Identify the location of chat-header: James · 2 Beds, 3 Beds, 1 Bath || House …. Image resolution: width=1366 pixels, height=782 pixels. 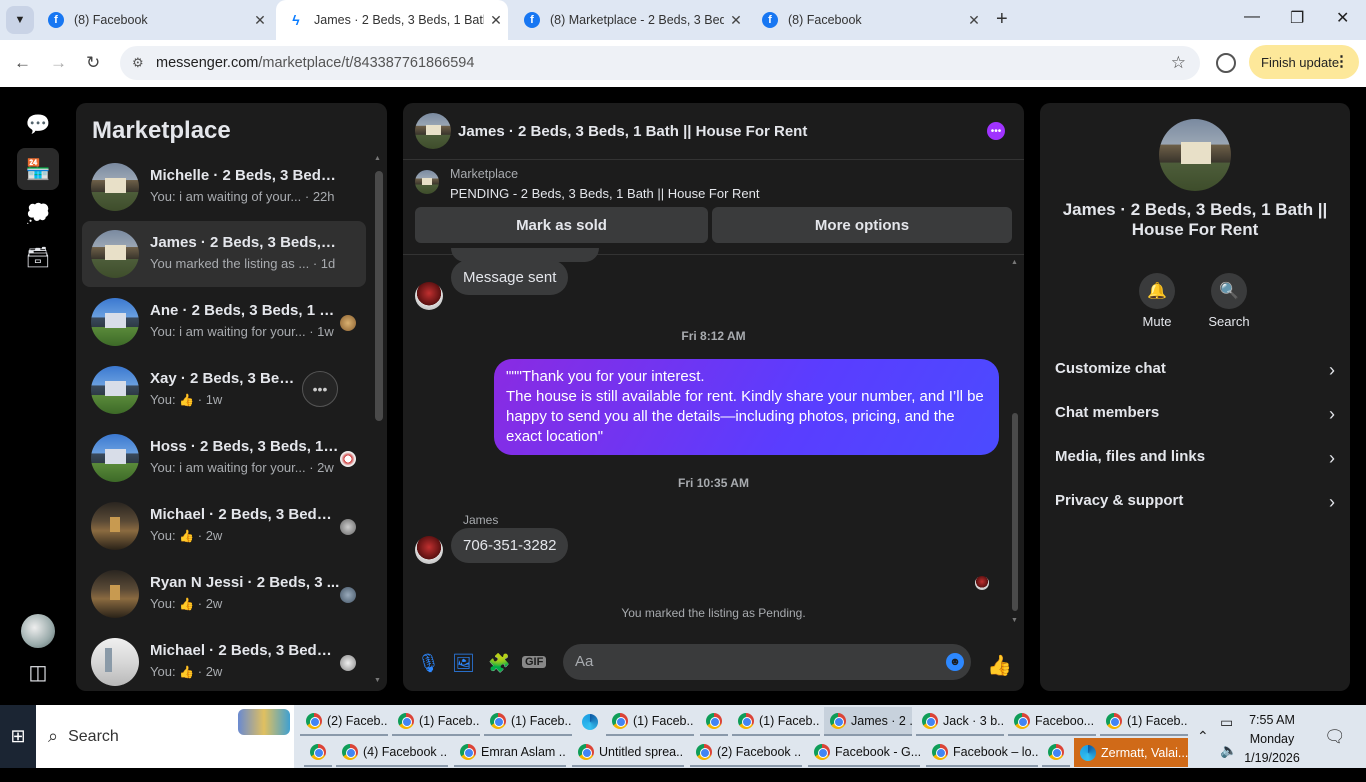
(713, 131).